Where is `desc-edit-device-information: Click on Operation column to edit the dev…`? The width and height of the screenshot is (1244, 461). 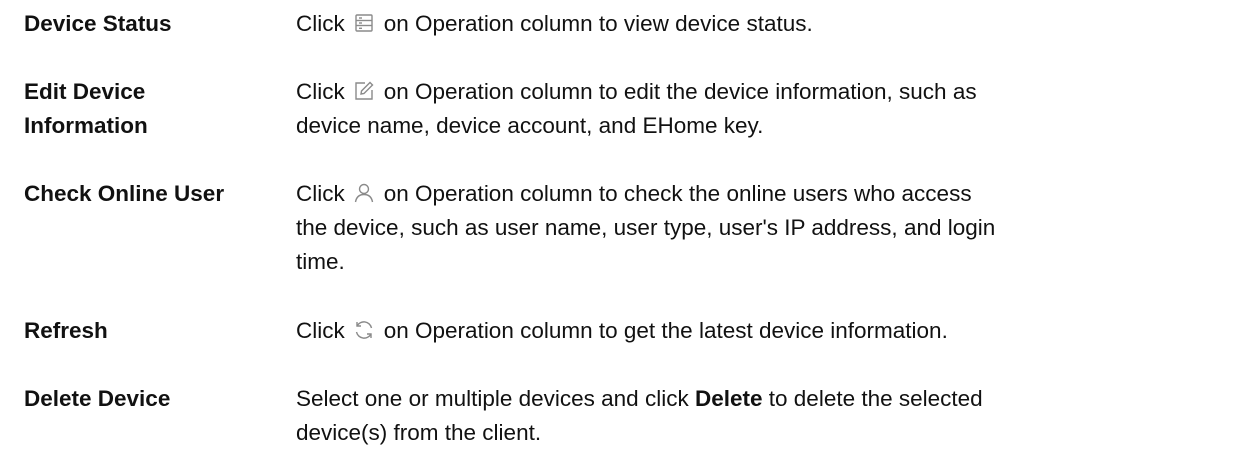 desc-edit-device-information: Click on Operation column to edit the dev… is located at coordinates (761, 109).